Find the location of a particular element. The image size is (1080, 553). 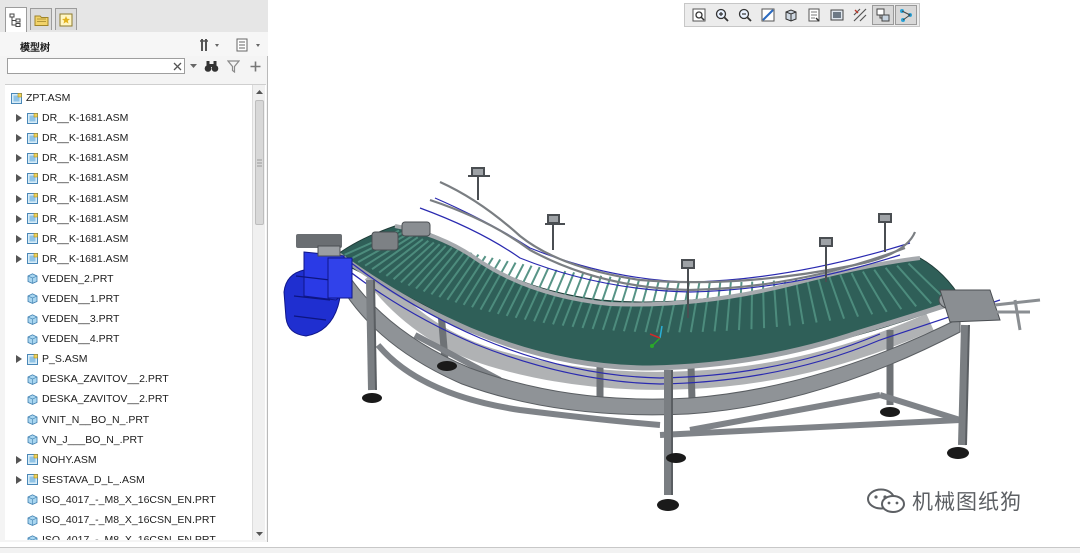

scroll-thumb is located at coordinates (259, 162).